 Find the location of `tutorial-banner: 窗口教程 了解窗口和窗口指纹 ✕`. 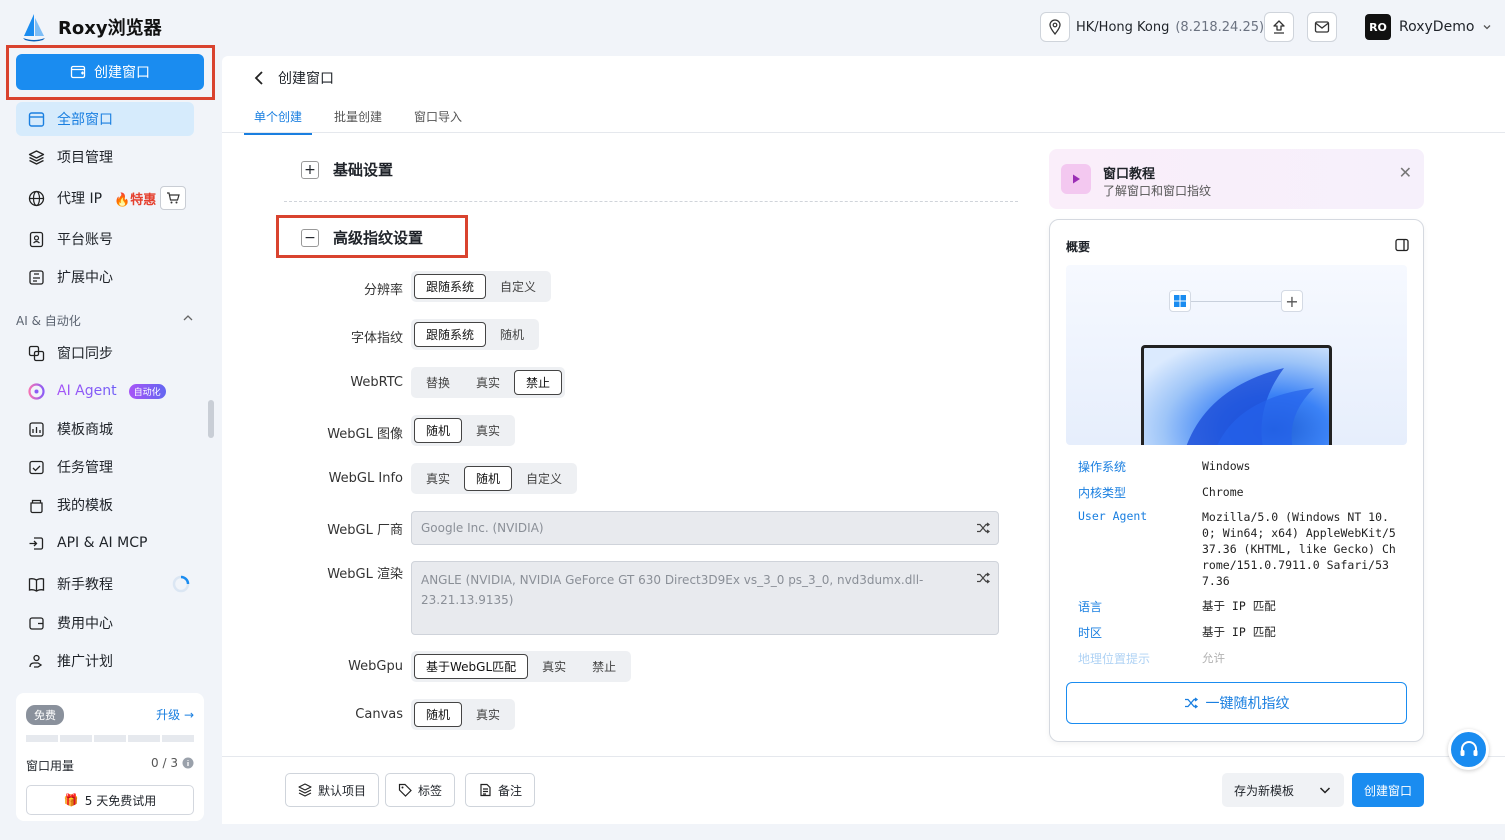

tutorial-banner: 窗口教程 了解窗口和窗口指纹 ✕ is located at coordinates (1236, 179).